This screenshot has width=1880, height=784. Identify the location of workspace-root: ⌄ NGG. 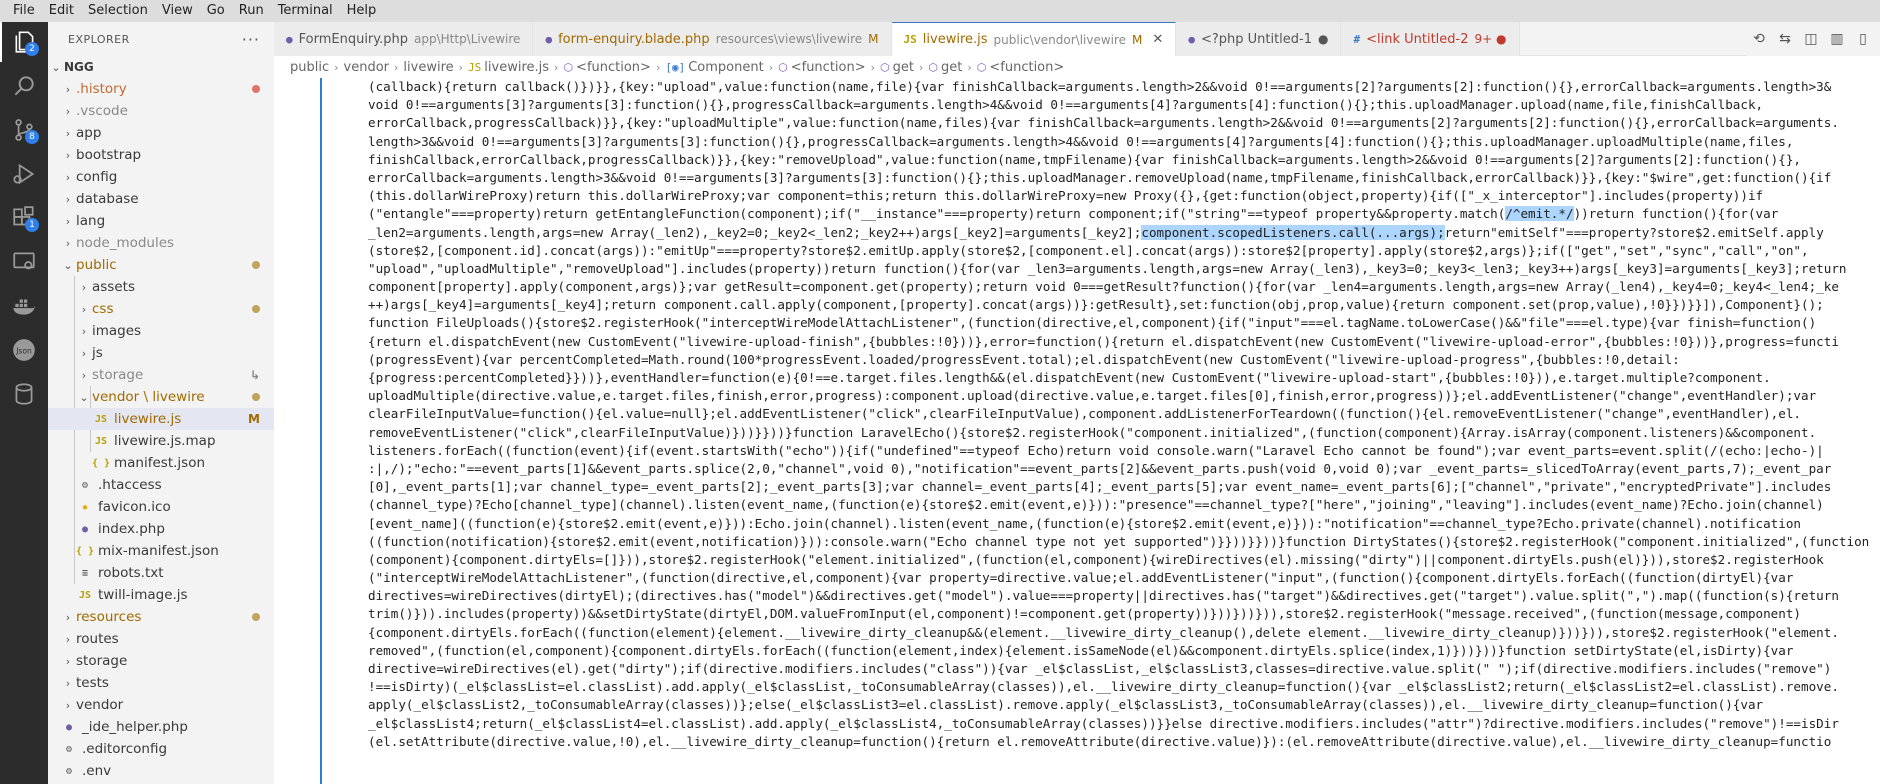
(161, 67).